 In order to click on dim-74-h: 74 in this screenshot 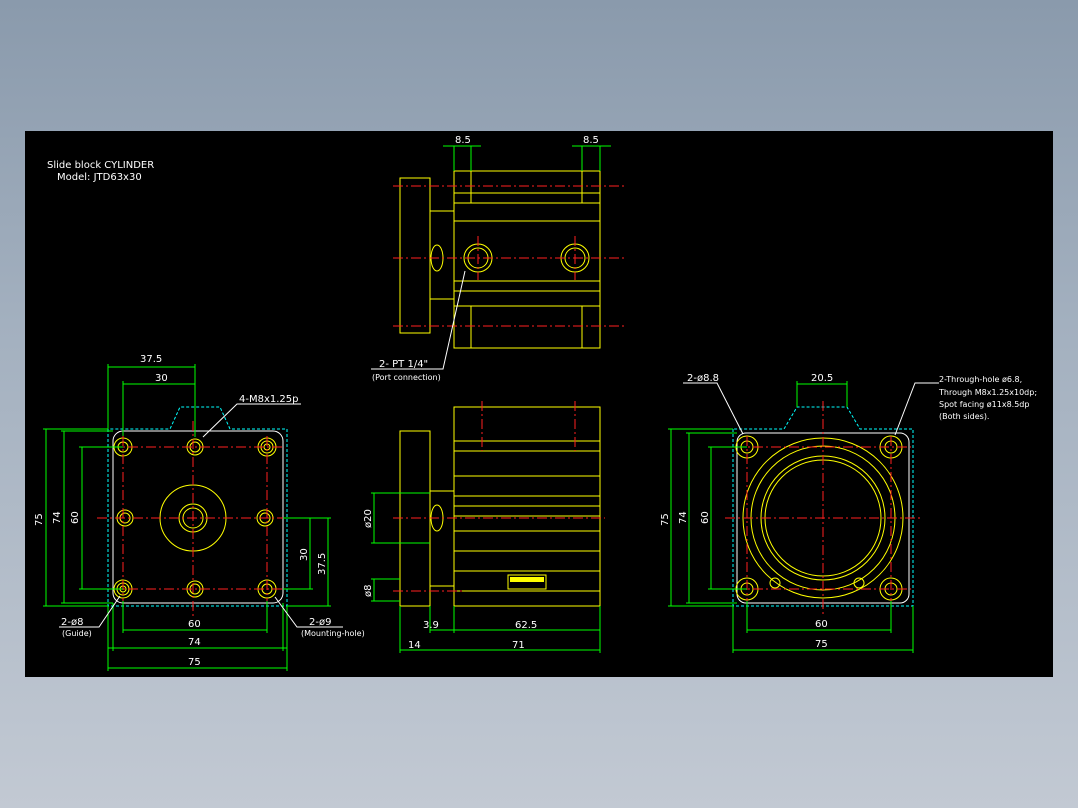, I will do `click(194, 642)`.